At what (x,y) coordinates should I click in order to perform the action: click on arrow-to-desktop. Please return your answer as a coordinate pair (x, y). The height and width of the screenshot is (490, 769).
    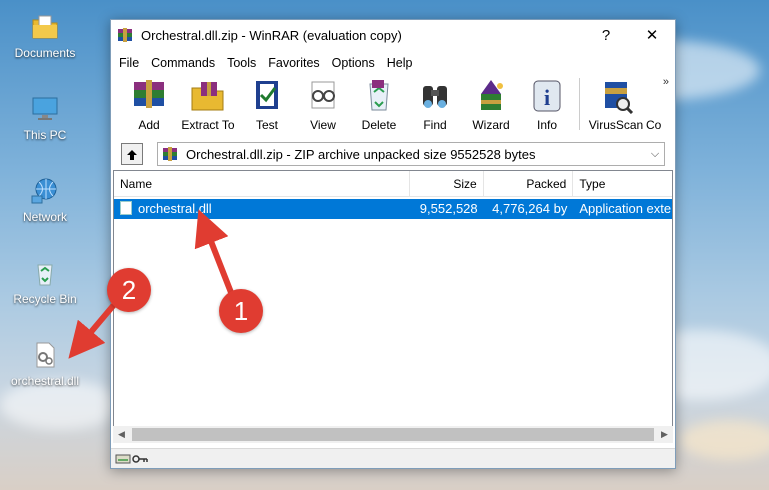
    Looking at the image, I should click on (94, 328).